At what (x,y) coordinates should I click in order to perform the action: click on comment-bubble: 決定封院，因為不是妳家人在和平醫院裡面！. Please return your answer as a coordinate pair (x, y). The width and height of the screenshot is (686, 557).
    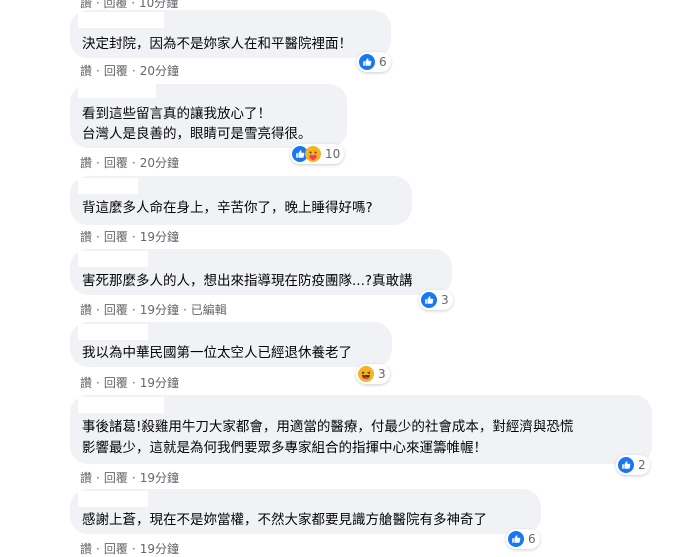
    Looking at the image, I should click on (230, 34).